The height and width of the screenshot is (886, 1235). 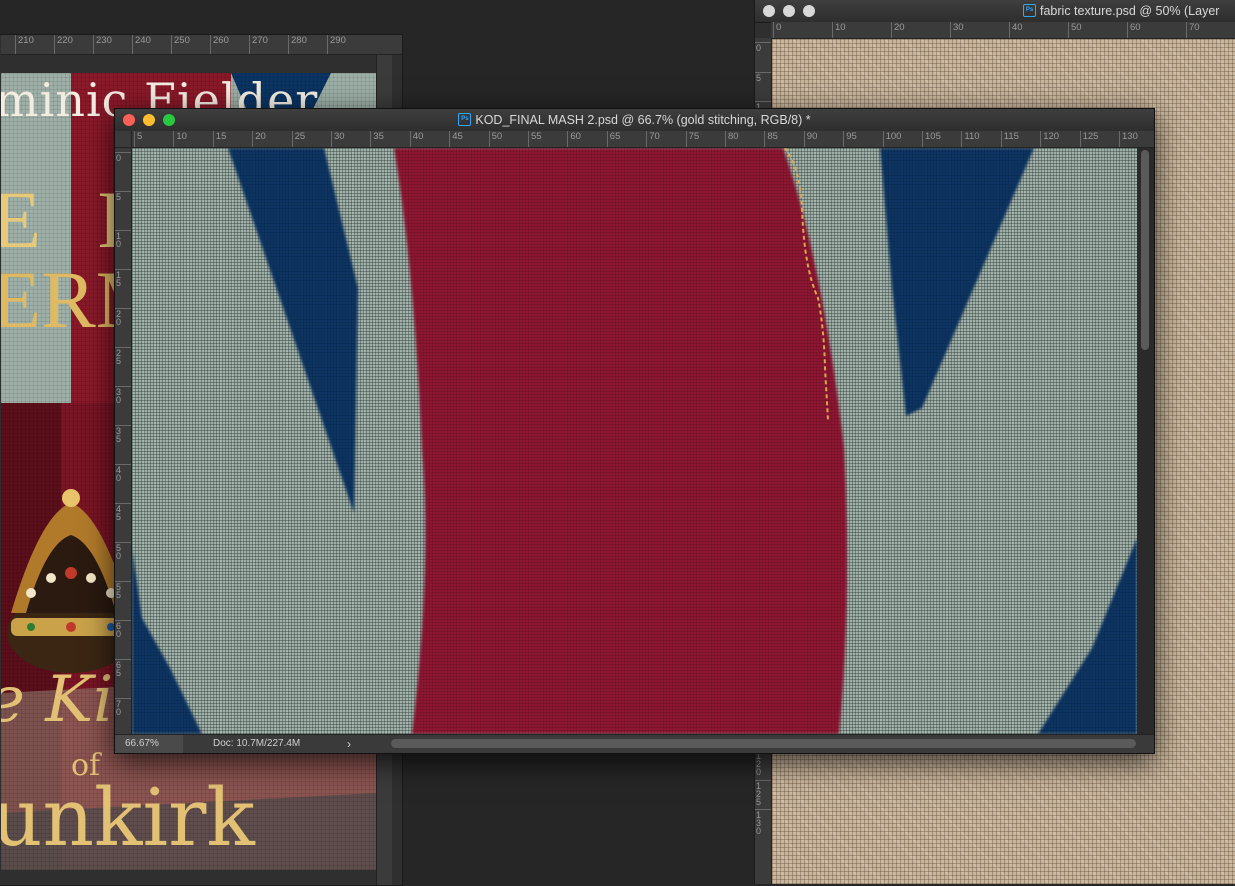 I want to click on ruler-tick: 90, so click(x=810, y=139).